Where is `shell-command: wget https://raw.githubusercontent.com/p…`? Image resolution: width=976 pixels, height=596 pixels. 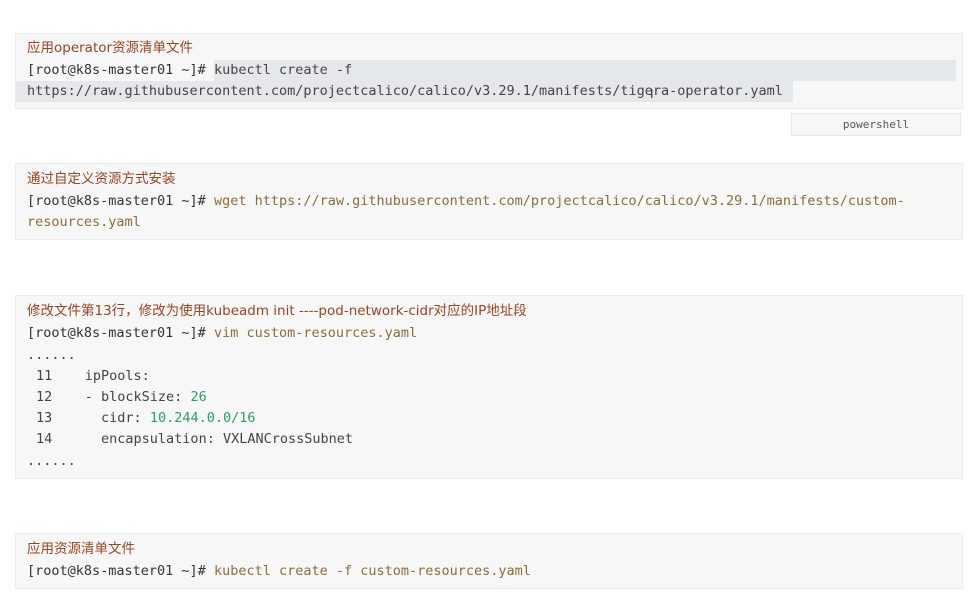 shell-command: wget https://raw.githubusercontent.com/p… is located at coordinates (555, 201).